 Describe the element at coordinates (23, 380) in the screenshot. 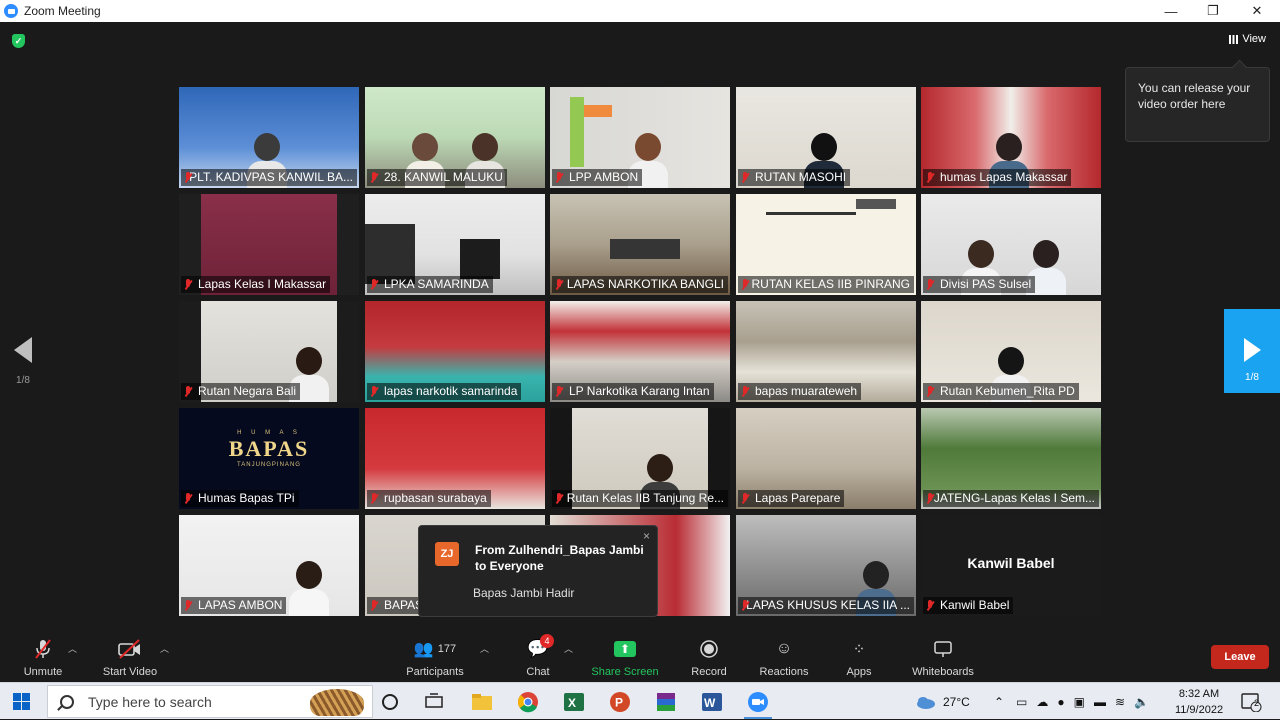

I see `page-indicator-left: 1/8` at that location.